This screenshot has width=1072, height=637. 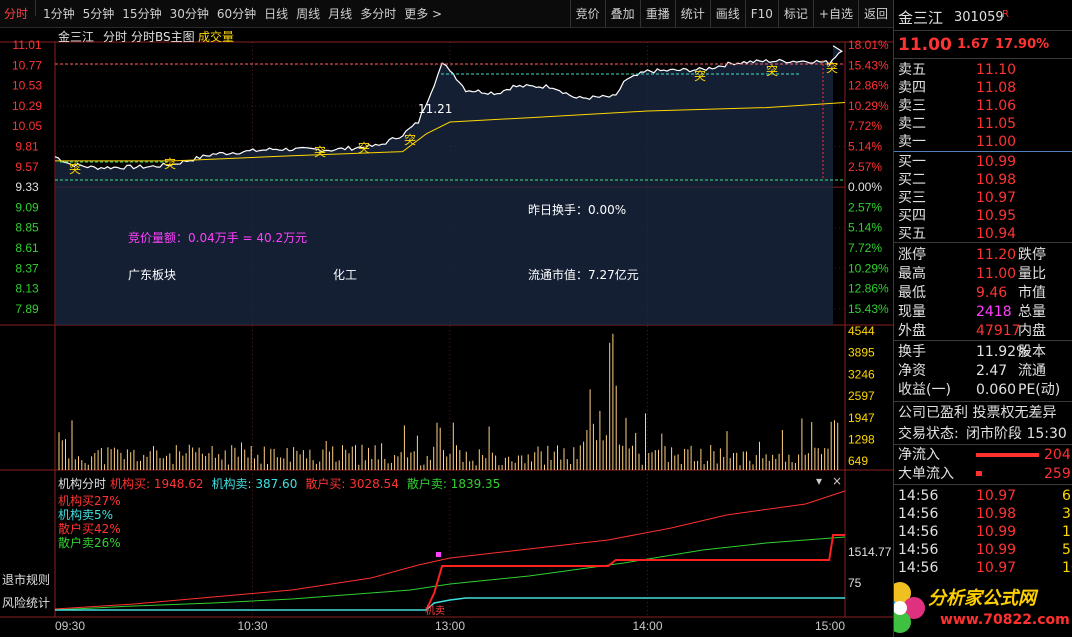 What do you see at coordinates (996, 274) in the screenshot?
I see `stat-value: 11.00` at bounding box center [996, 274].